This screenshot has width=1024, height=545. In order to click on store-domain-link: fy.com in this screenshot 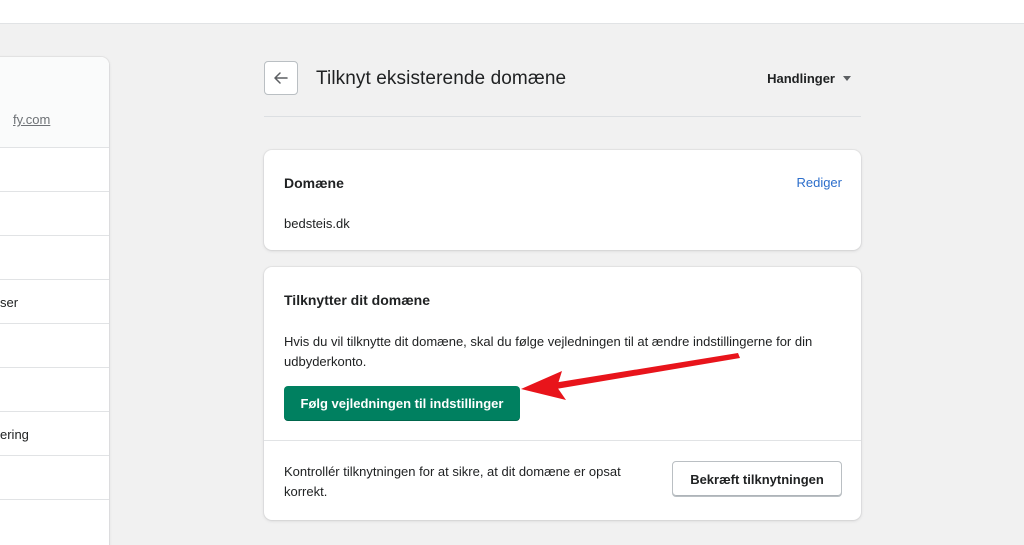, I will do `click(31, 119)`.